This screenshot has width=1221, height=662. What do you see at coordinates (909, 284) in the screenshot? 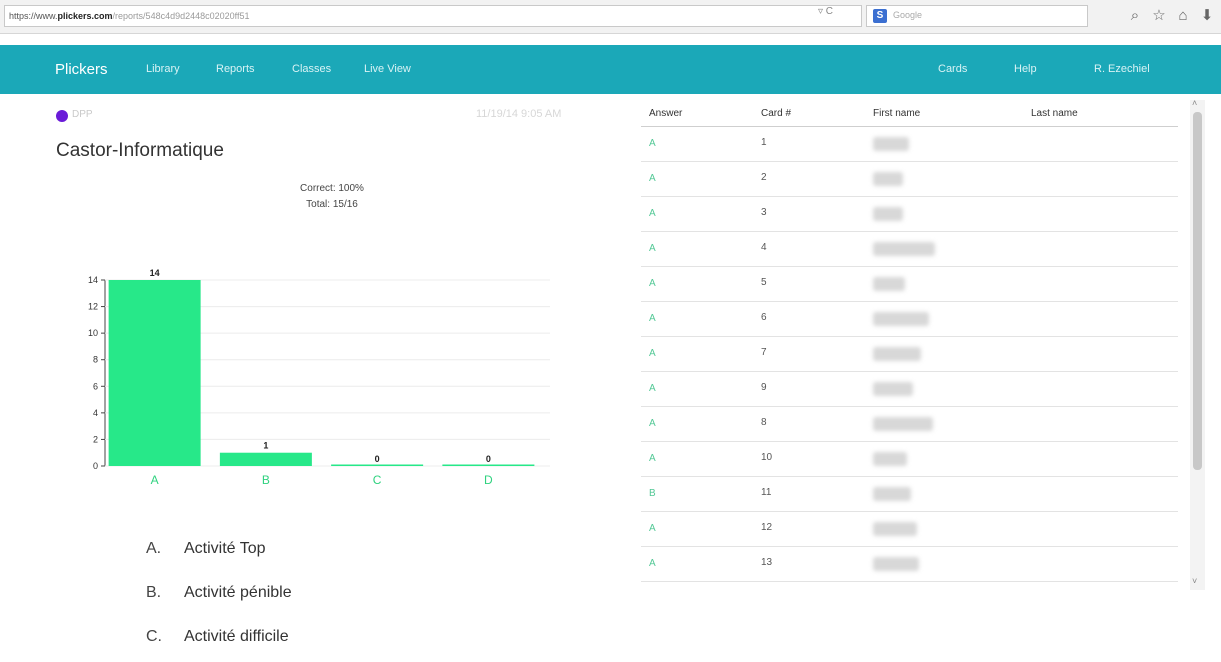
I see `table-row: A5` at bounding box center [909, 284].